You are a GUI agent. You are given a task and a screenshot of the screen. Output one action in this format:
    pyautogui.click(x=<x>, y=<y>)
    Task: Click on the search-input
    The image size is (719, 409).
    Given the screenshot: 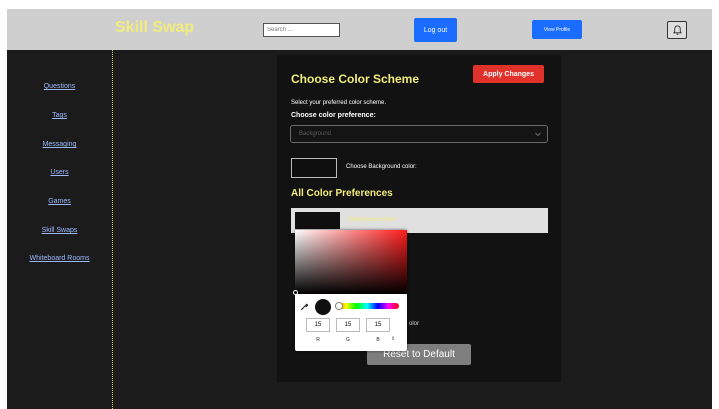 What is the action you would take?
    pyautogui.click(x=301, y=30)
    